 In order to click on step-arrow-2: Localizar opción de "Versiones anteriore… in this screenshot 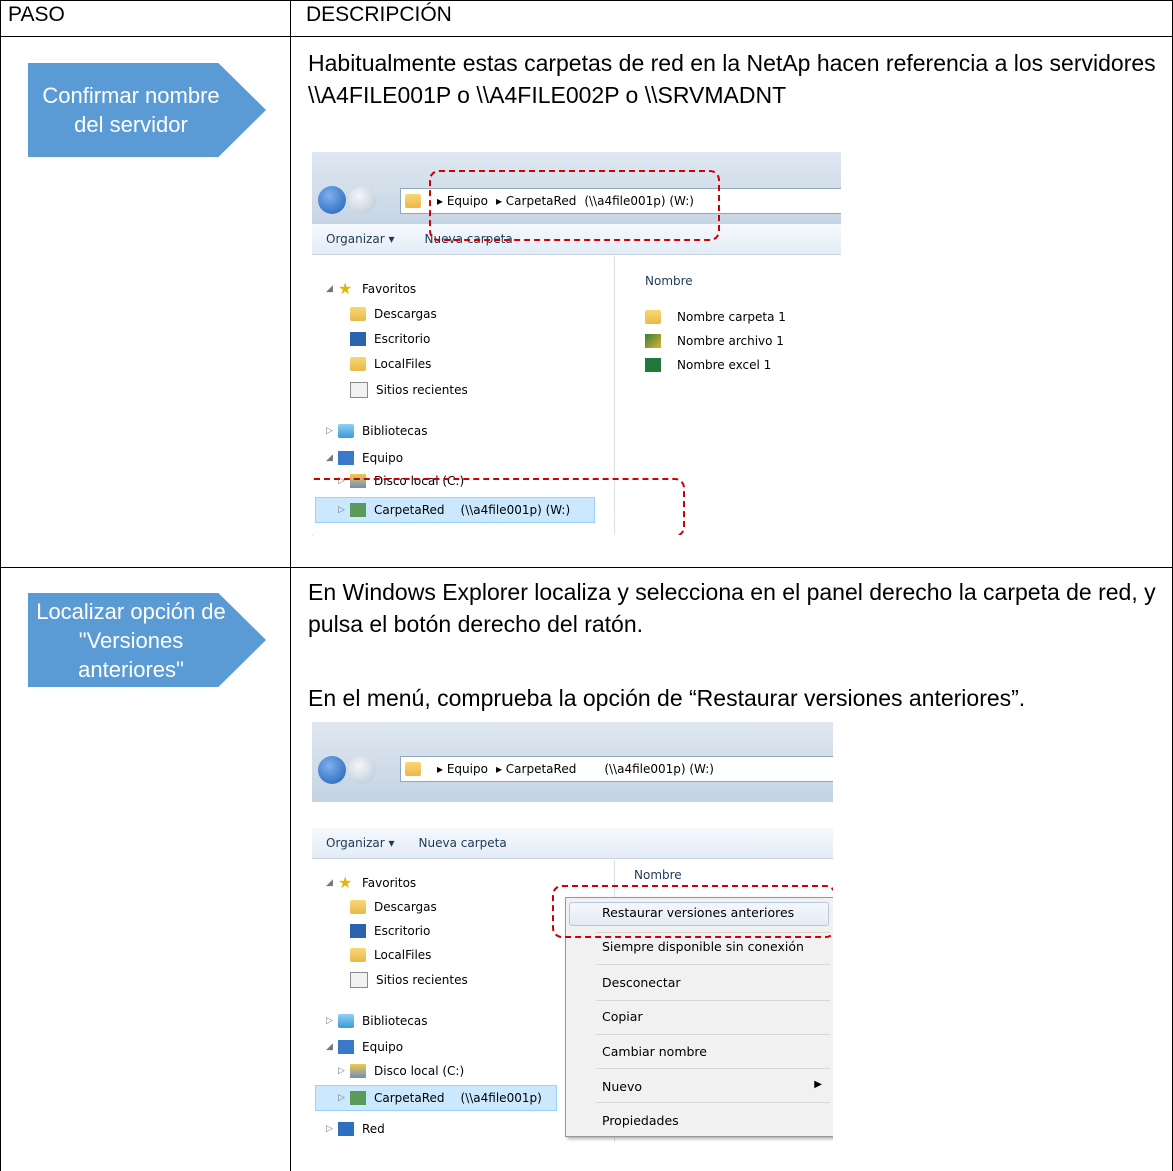, I will do `click(147, 640)`.